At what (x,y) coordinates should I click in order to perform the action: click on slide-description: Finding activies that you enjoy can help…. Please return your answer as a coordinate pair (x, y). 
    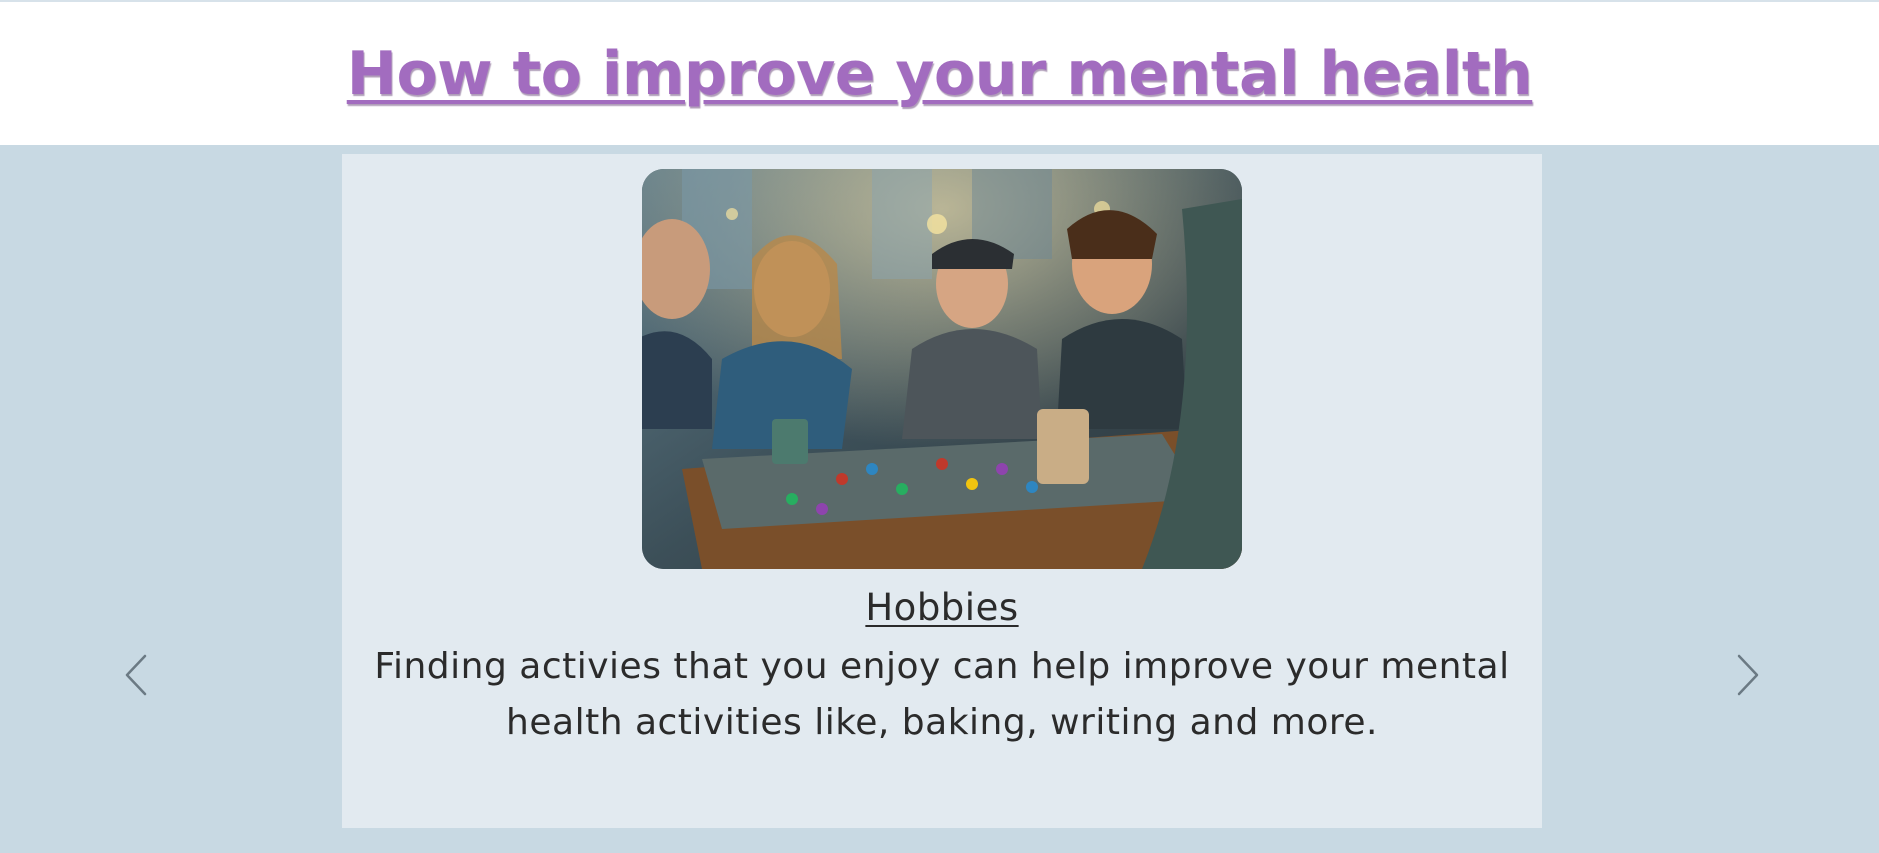
    Looking at the image, I should click on (942, 694).